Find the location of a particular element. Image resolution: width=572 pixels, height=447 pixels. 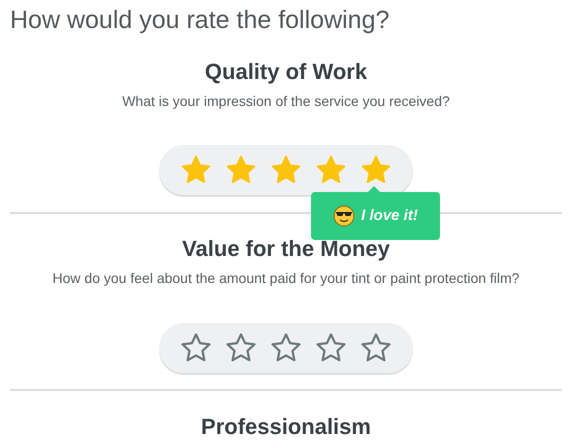

question-title: Professionalism is located at coordinates (286, 427).